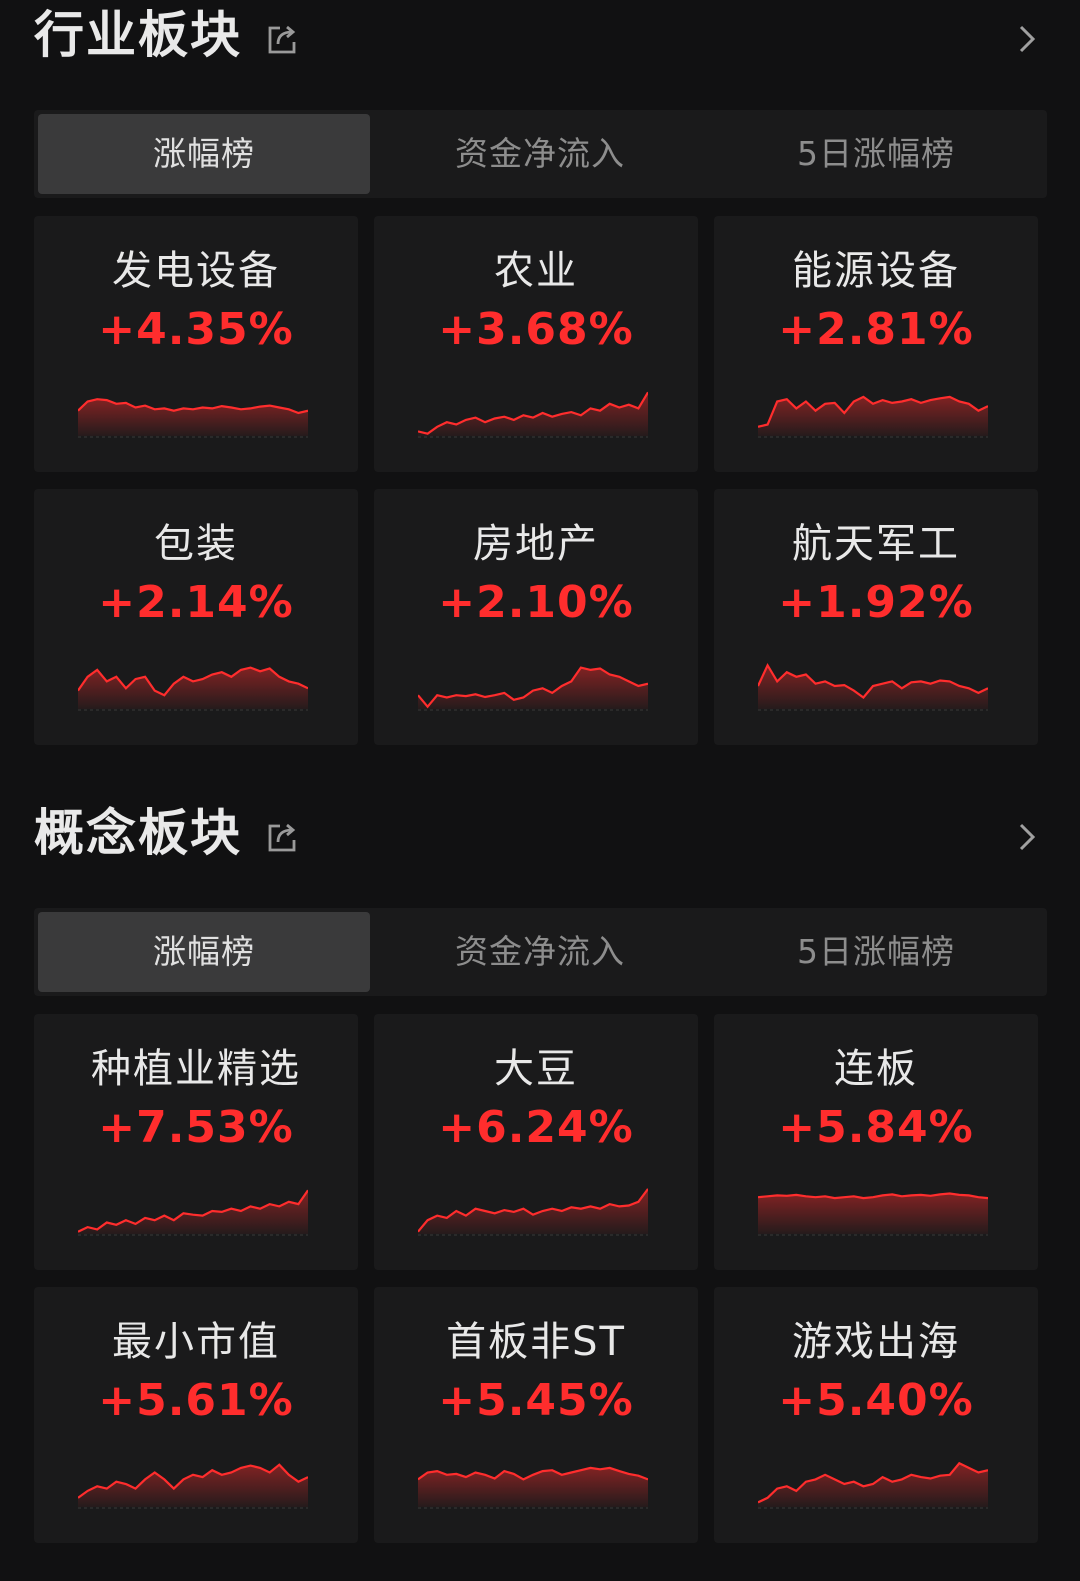 The width and height of the screenshot is (1080, 1581). Describe the element at coordinates (196, 1127) in the screenshot. I see `sector-change: +7.53%` at that location.